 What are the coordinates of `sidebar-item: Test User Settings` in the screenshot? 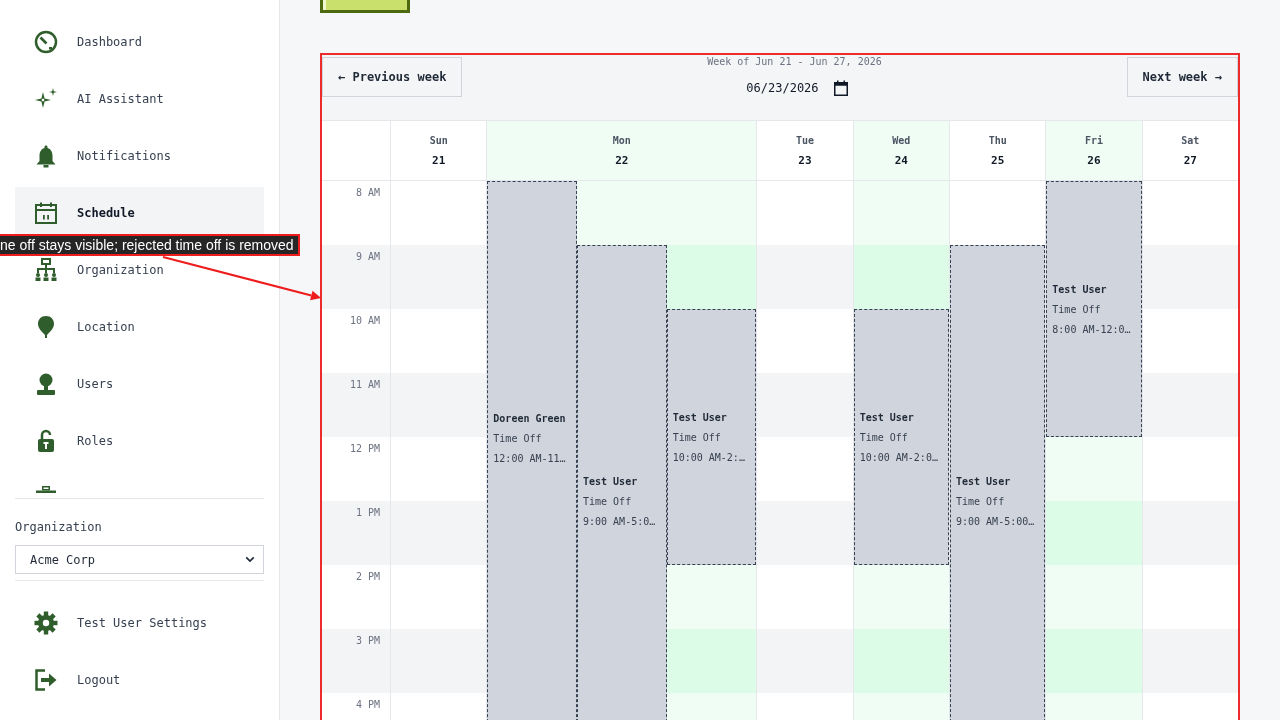 It's located at (139, 623).